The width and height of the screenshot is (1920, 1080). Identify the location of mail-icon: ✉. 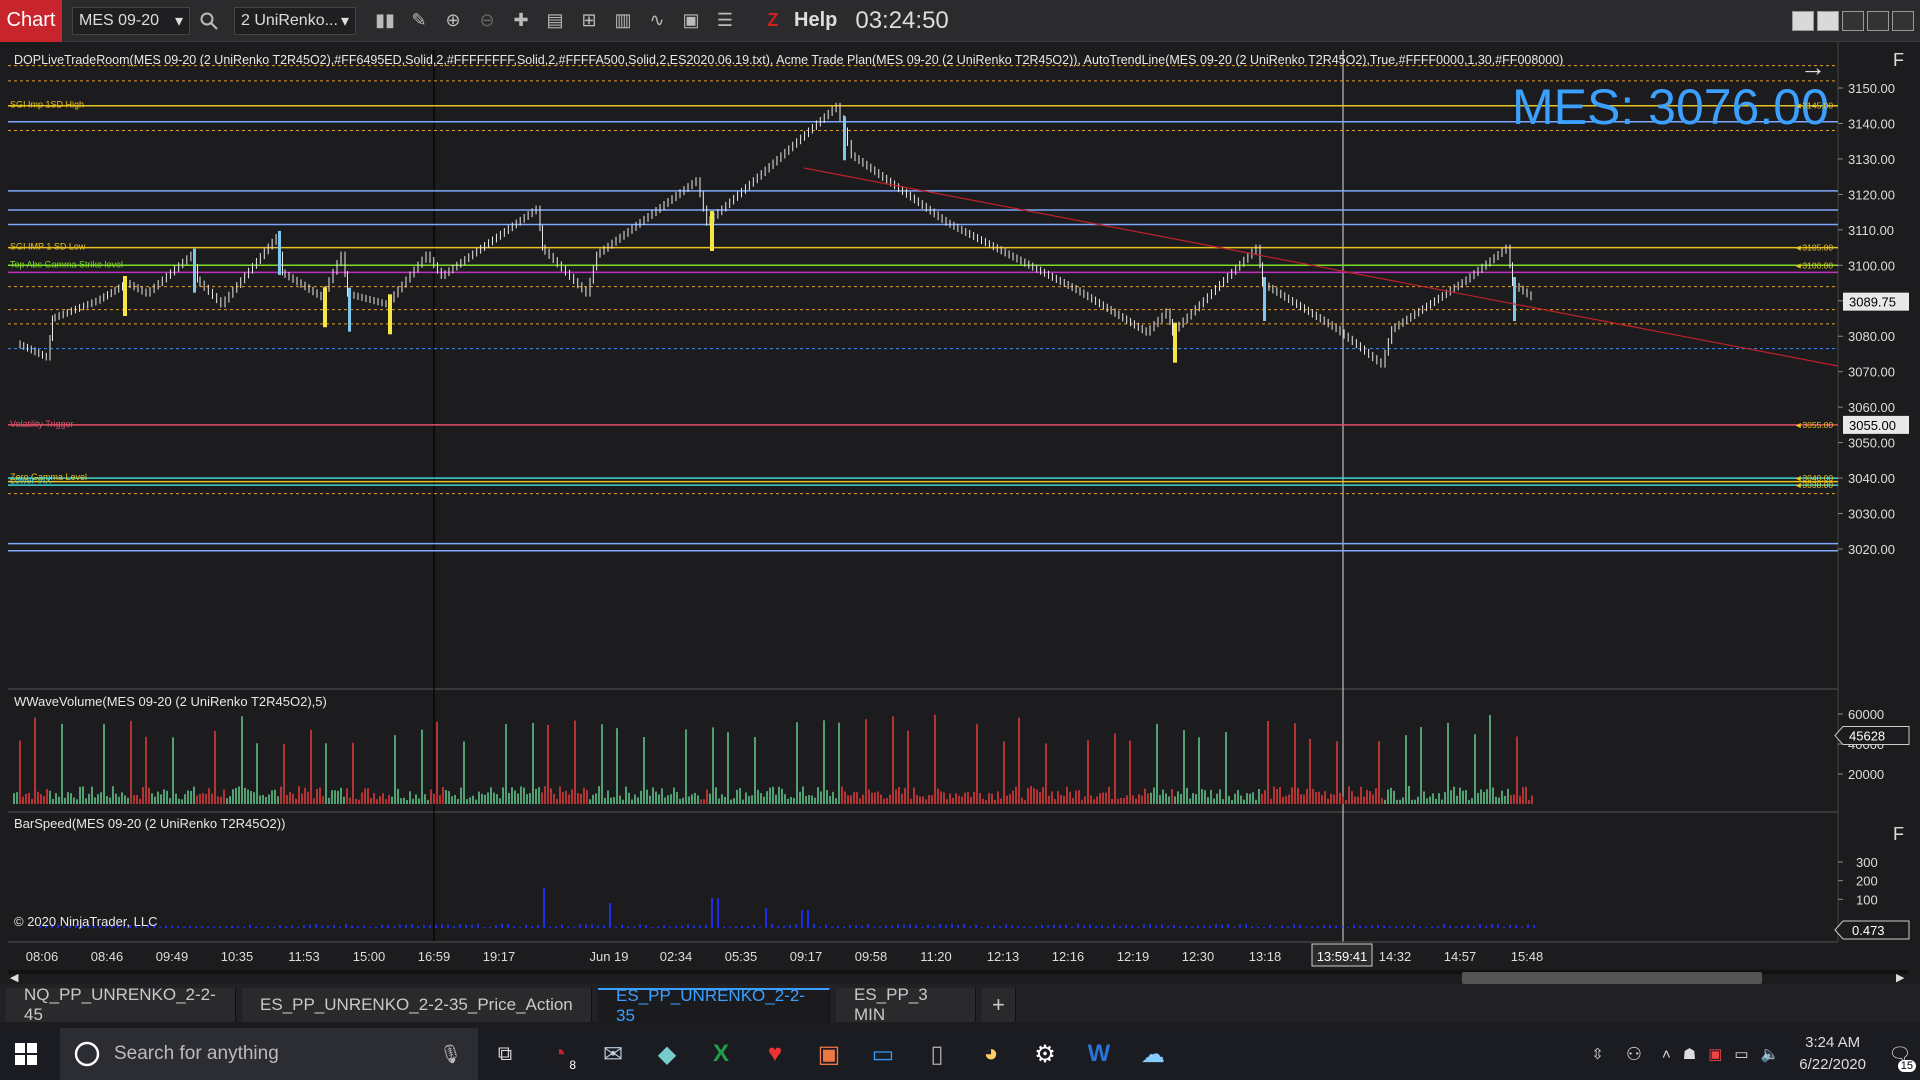
(613, 1054).